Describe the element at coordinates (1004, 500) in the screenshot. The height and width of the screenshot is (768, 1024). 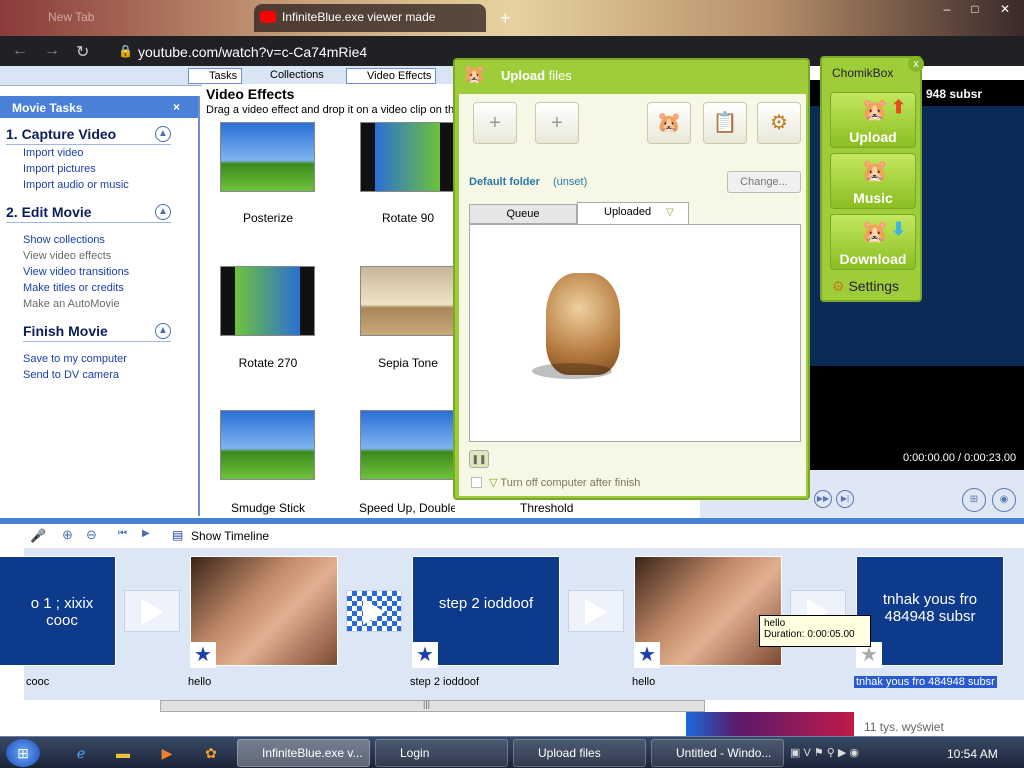
I see `camera-snapshot-icon: ◉` at that location.